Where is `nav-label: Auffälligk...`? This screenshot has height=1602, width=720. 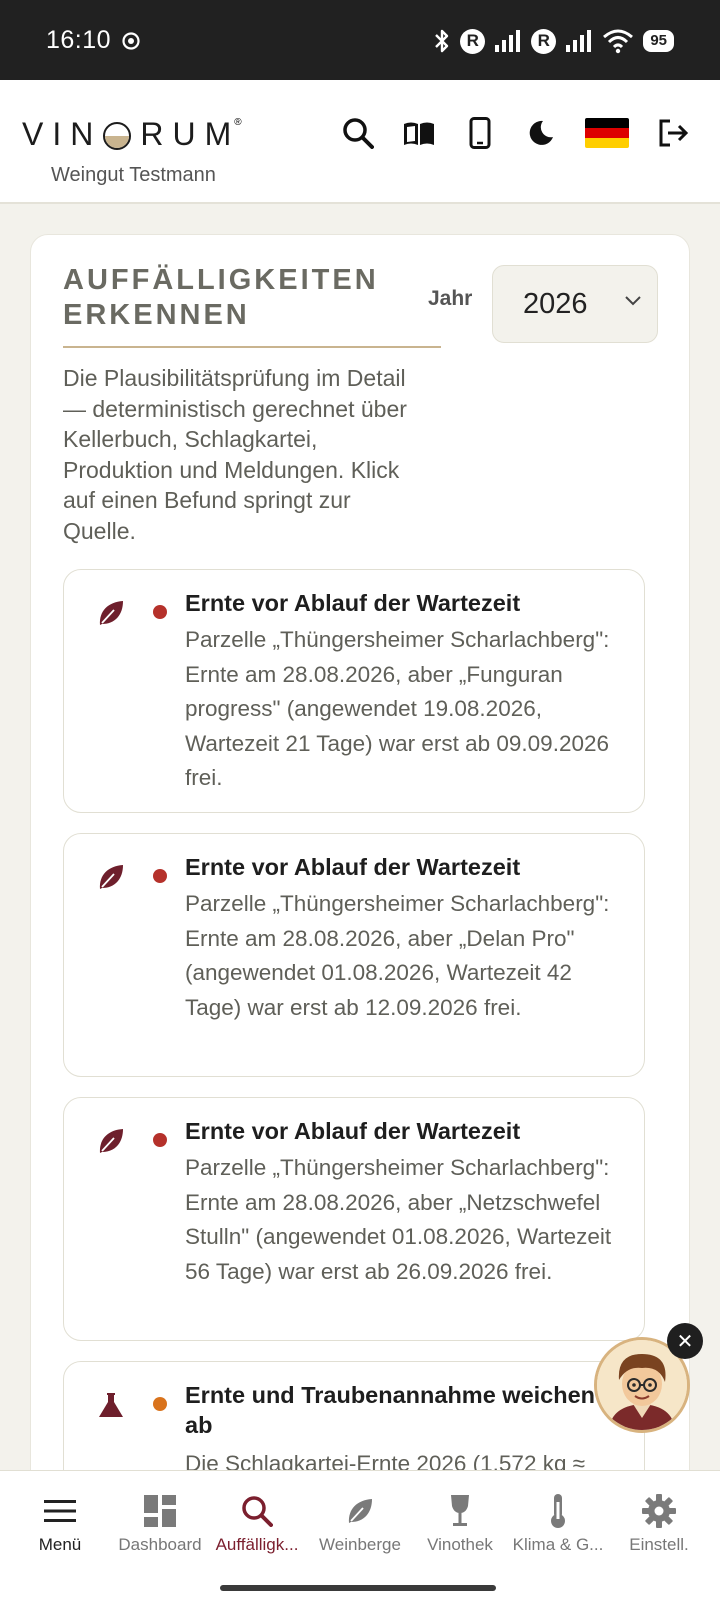
nav-label: Auffälligk... is located at coordinates (257, 1544).